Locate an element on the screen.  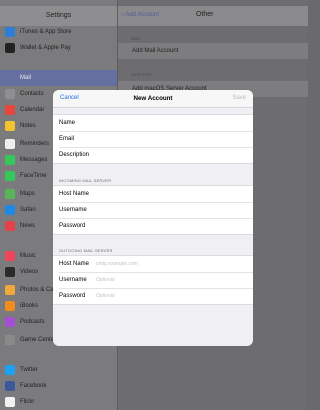
sidebar-item: Flickr is located at coordinates (58, 402).